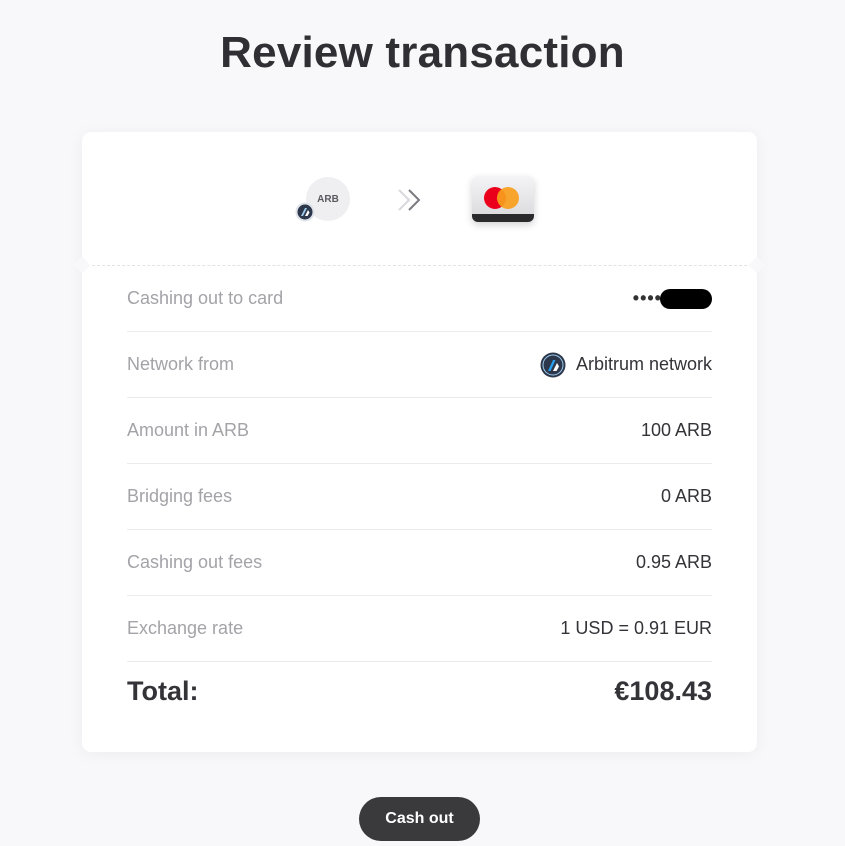 This screenshot has height=846, width=845. What do you see at coordinates (686, 496) in the screenshot?
I see `bridging-fees-value: 0 ARB` at bounding box center [686, 496].